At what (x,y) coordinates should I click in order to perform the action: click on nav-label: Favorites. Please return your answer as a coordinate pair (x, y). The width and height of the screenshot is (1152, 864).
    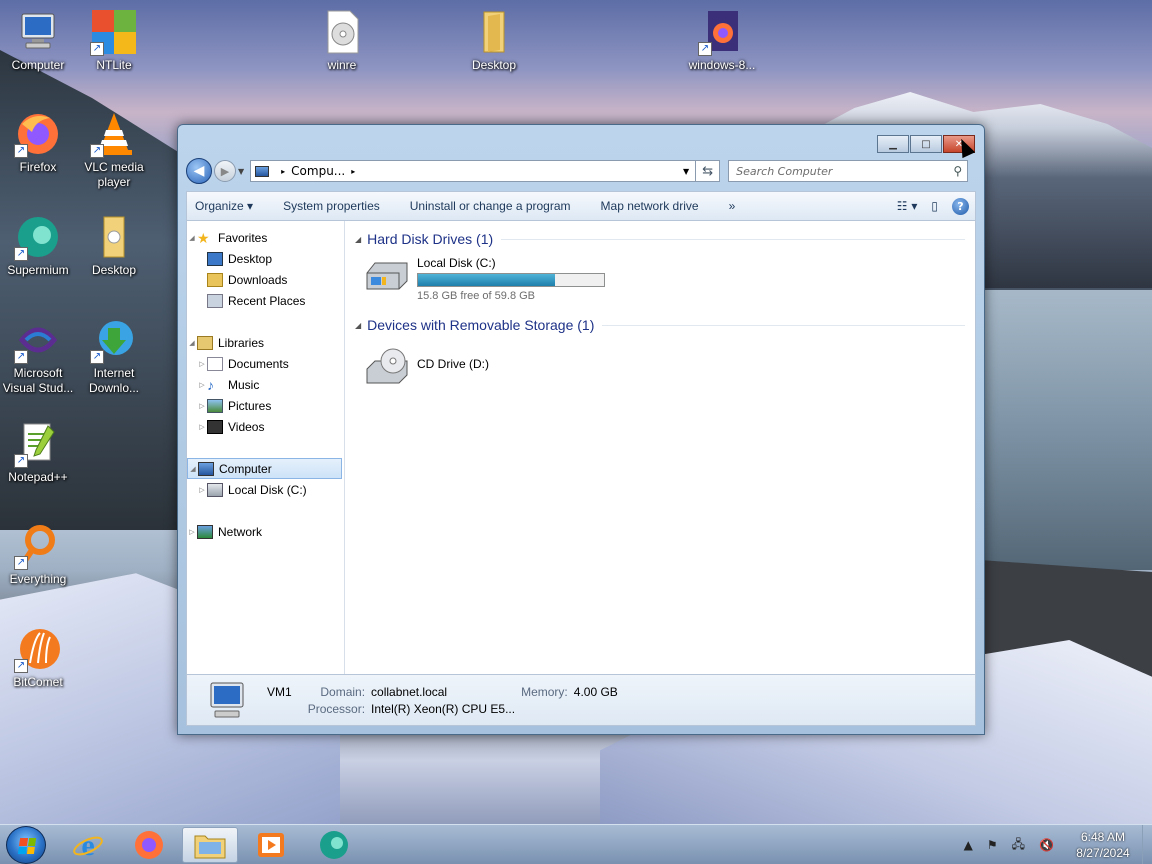
    Looking at the image, I should click on (243, 237).